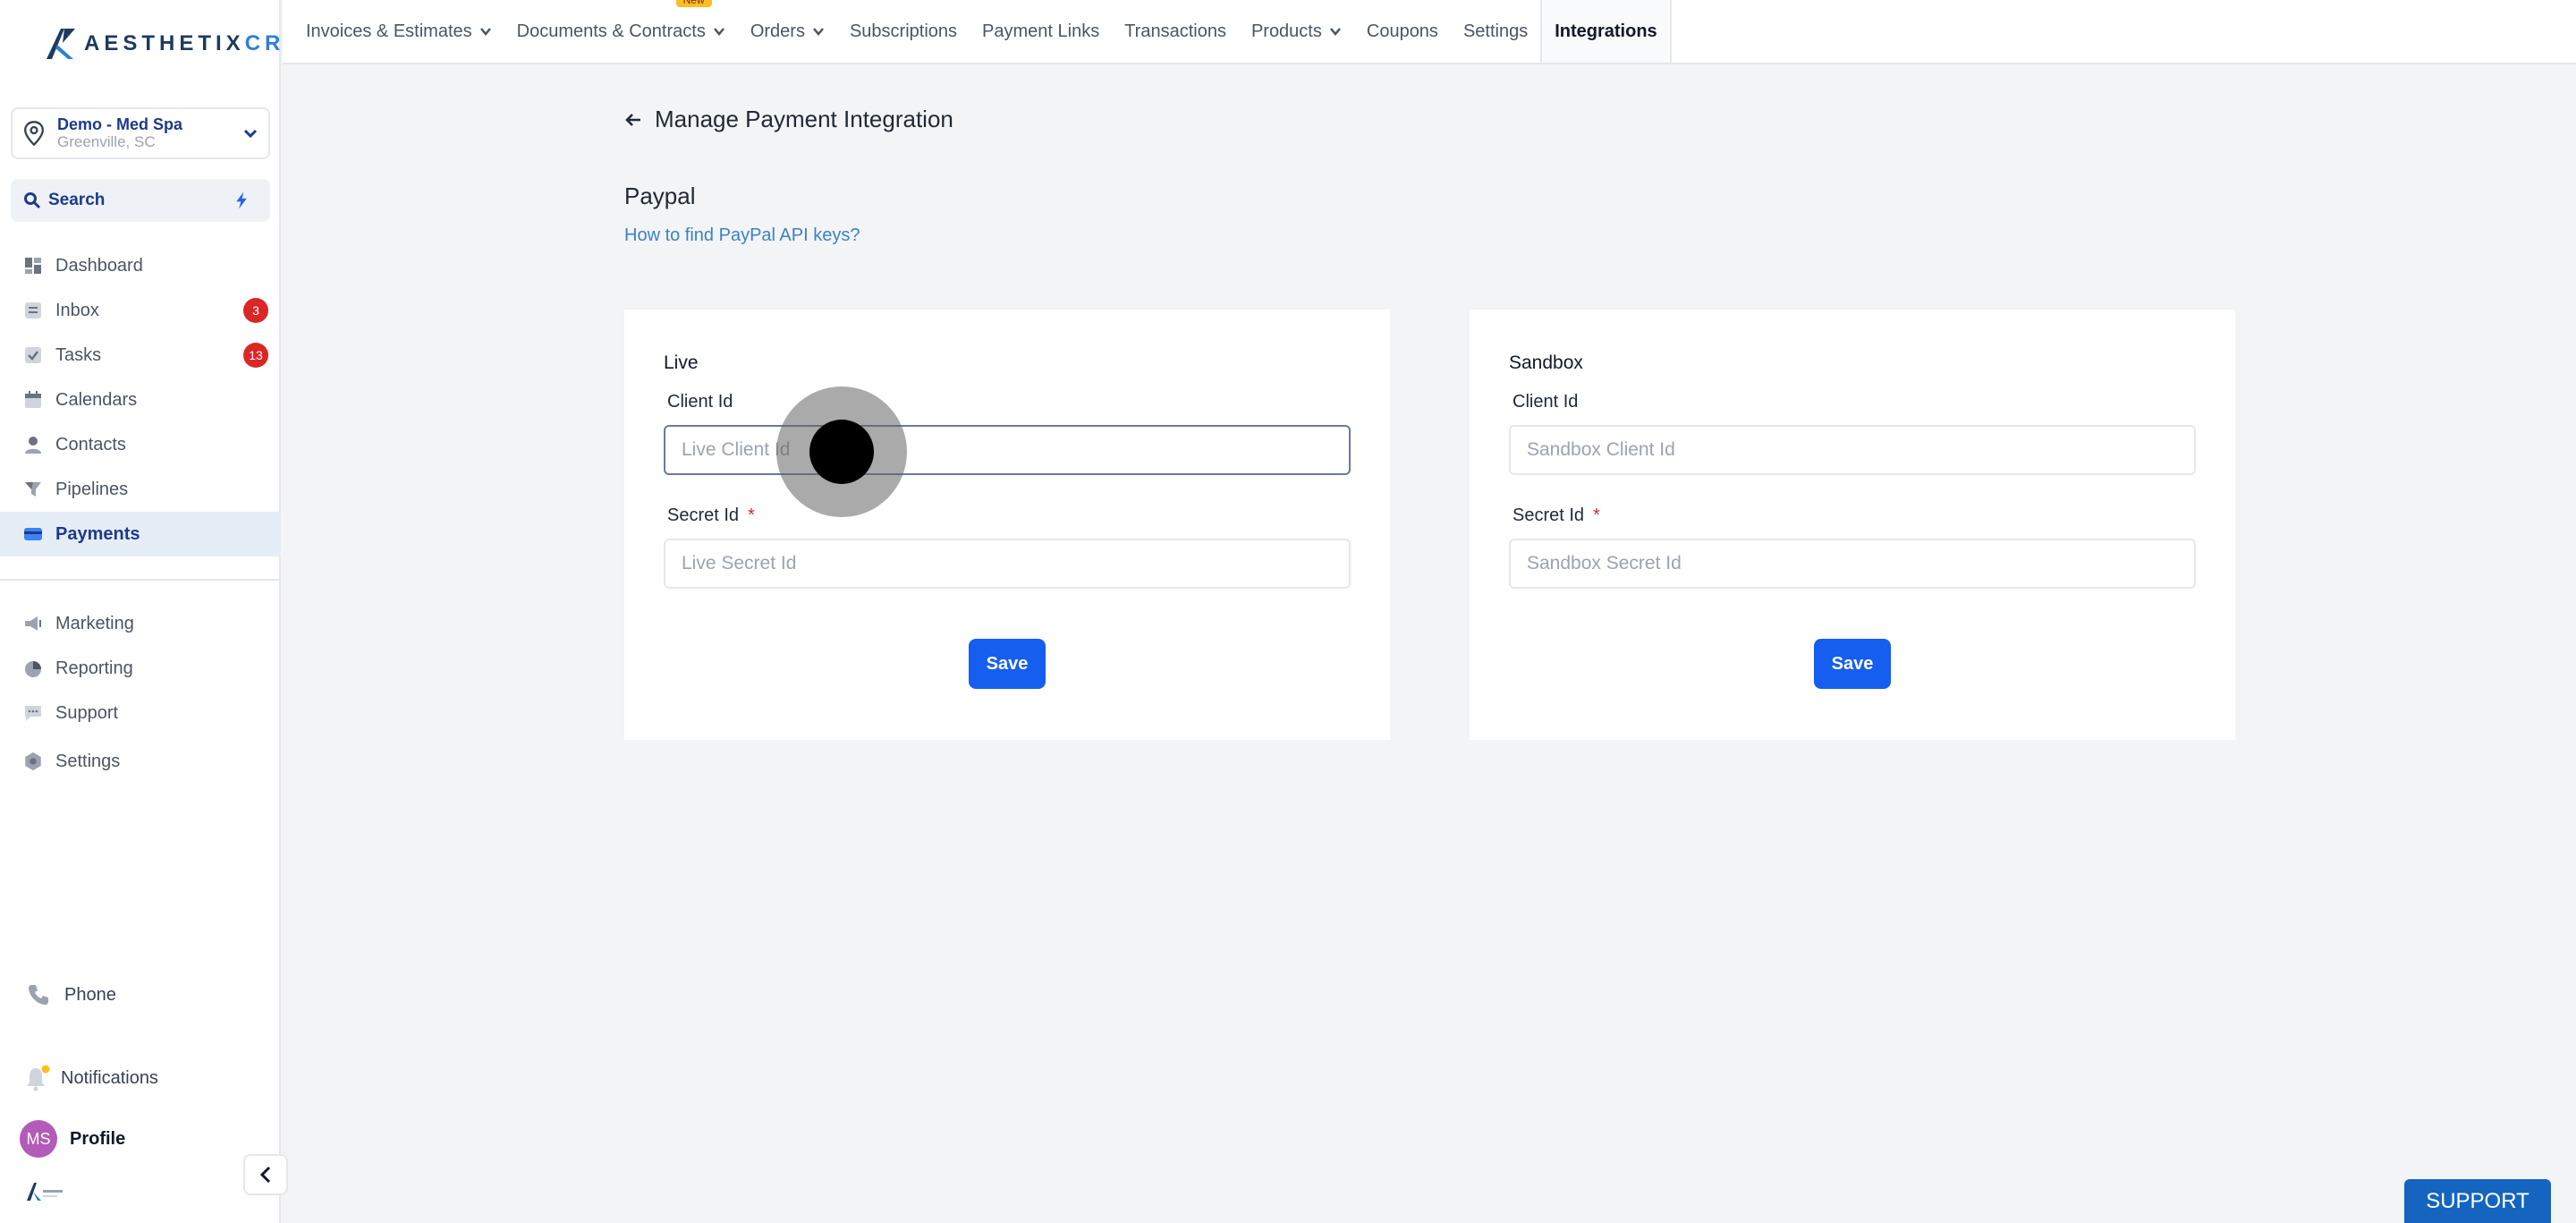 This screenshot has width=2576, height=1223. What do you see at coordinates (660, 196) in the screenshot?
I see `provider-title: Paypal` at bounding box center [660, 196].